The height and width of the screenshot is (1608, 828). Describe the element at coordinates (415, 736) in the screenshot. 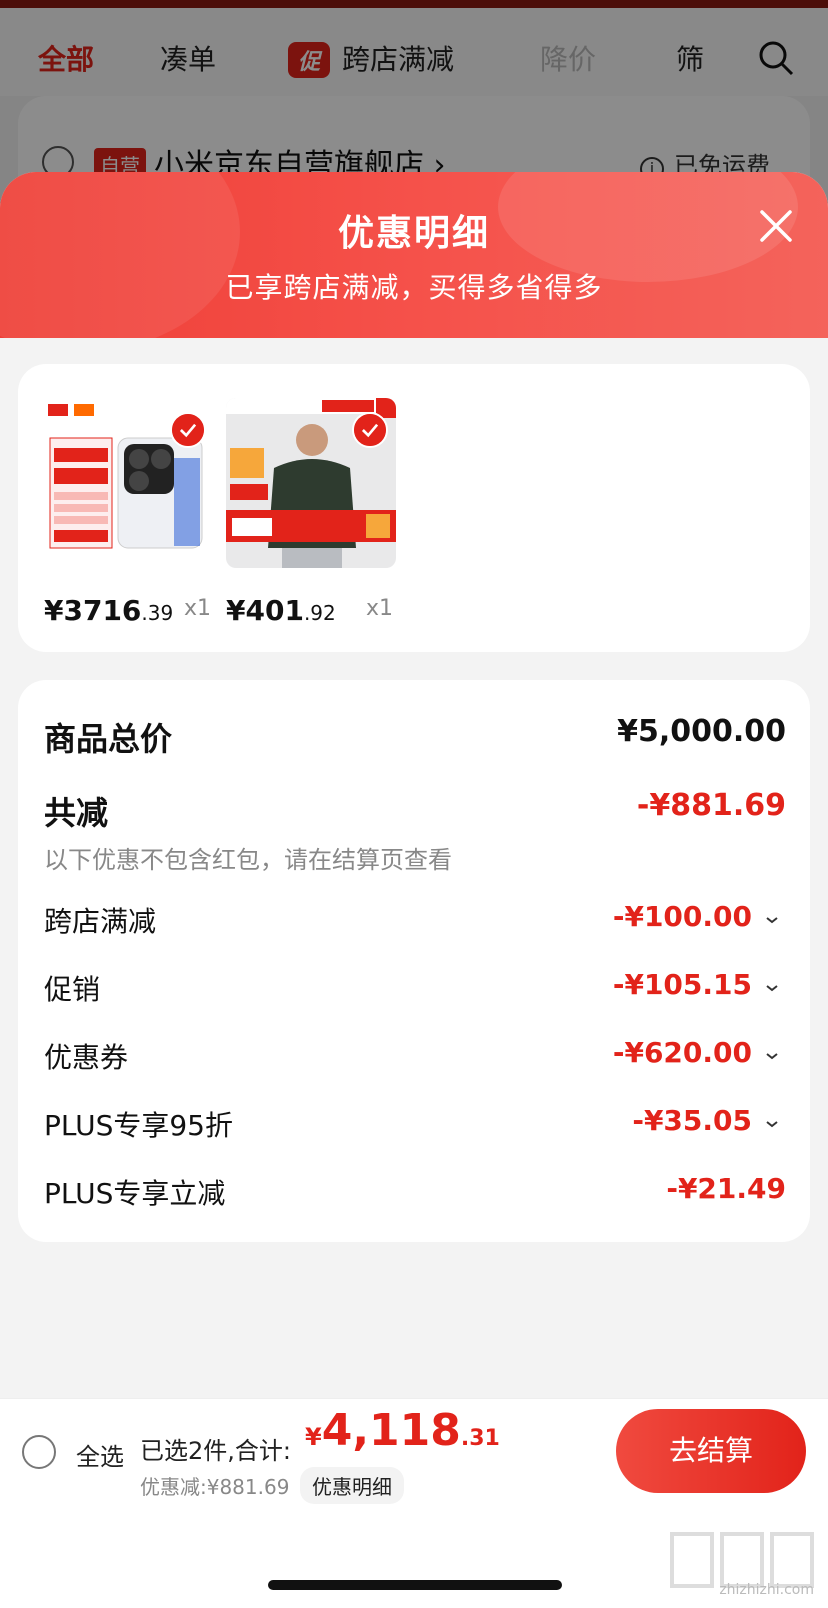

I see `total-price-row: 商品总价 ¥5,000.00` at that location.